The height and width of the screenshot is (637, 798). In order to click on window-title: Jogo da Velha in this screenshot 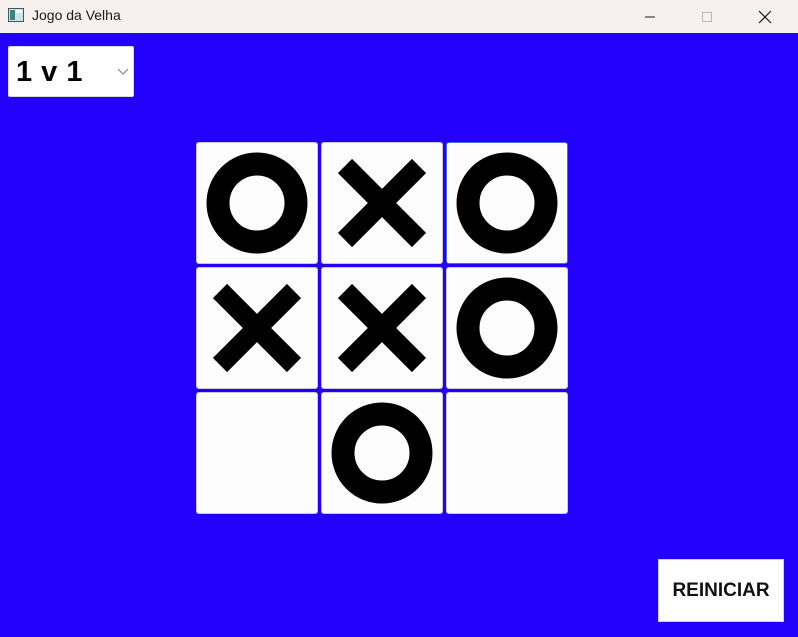, I will do `click(76, 15)`.